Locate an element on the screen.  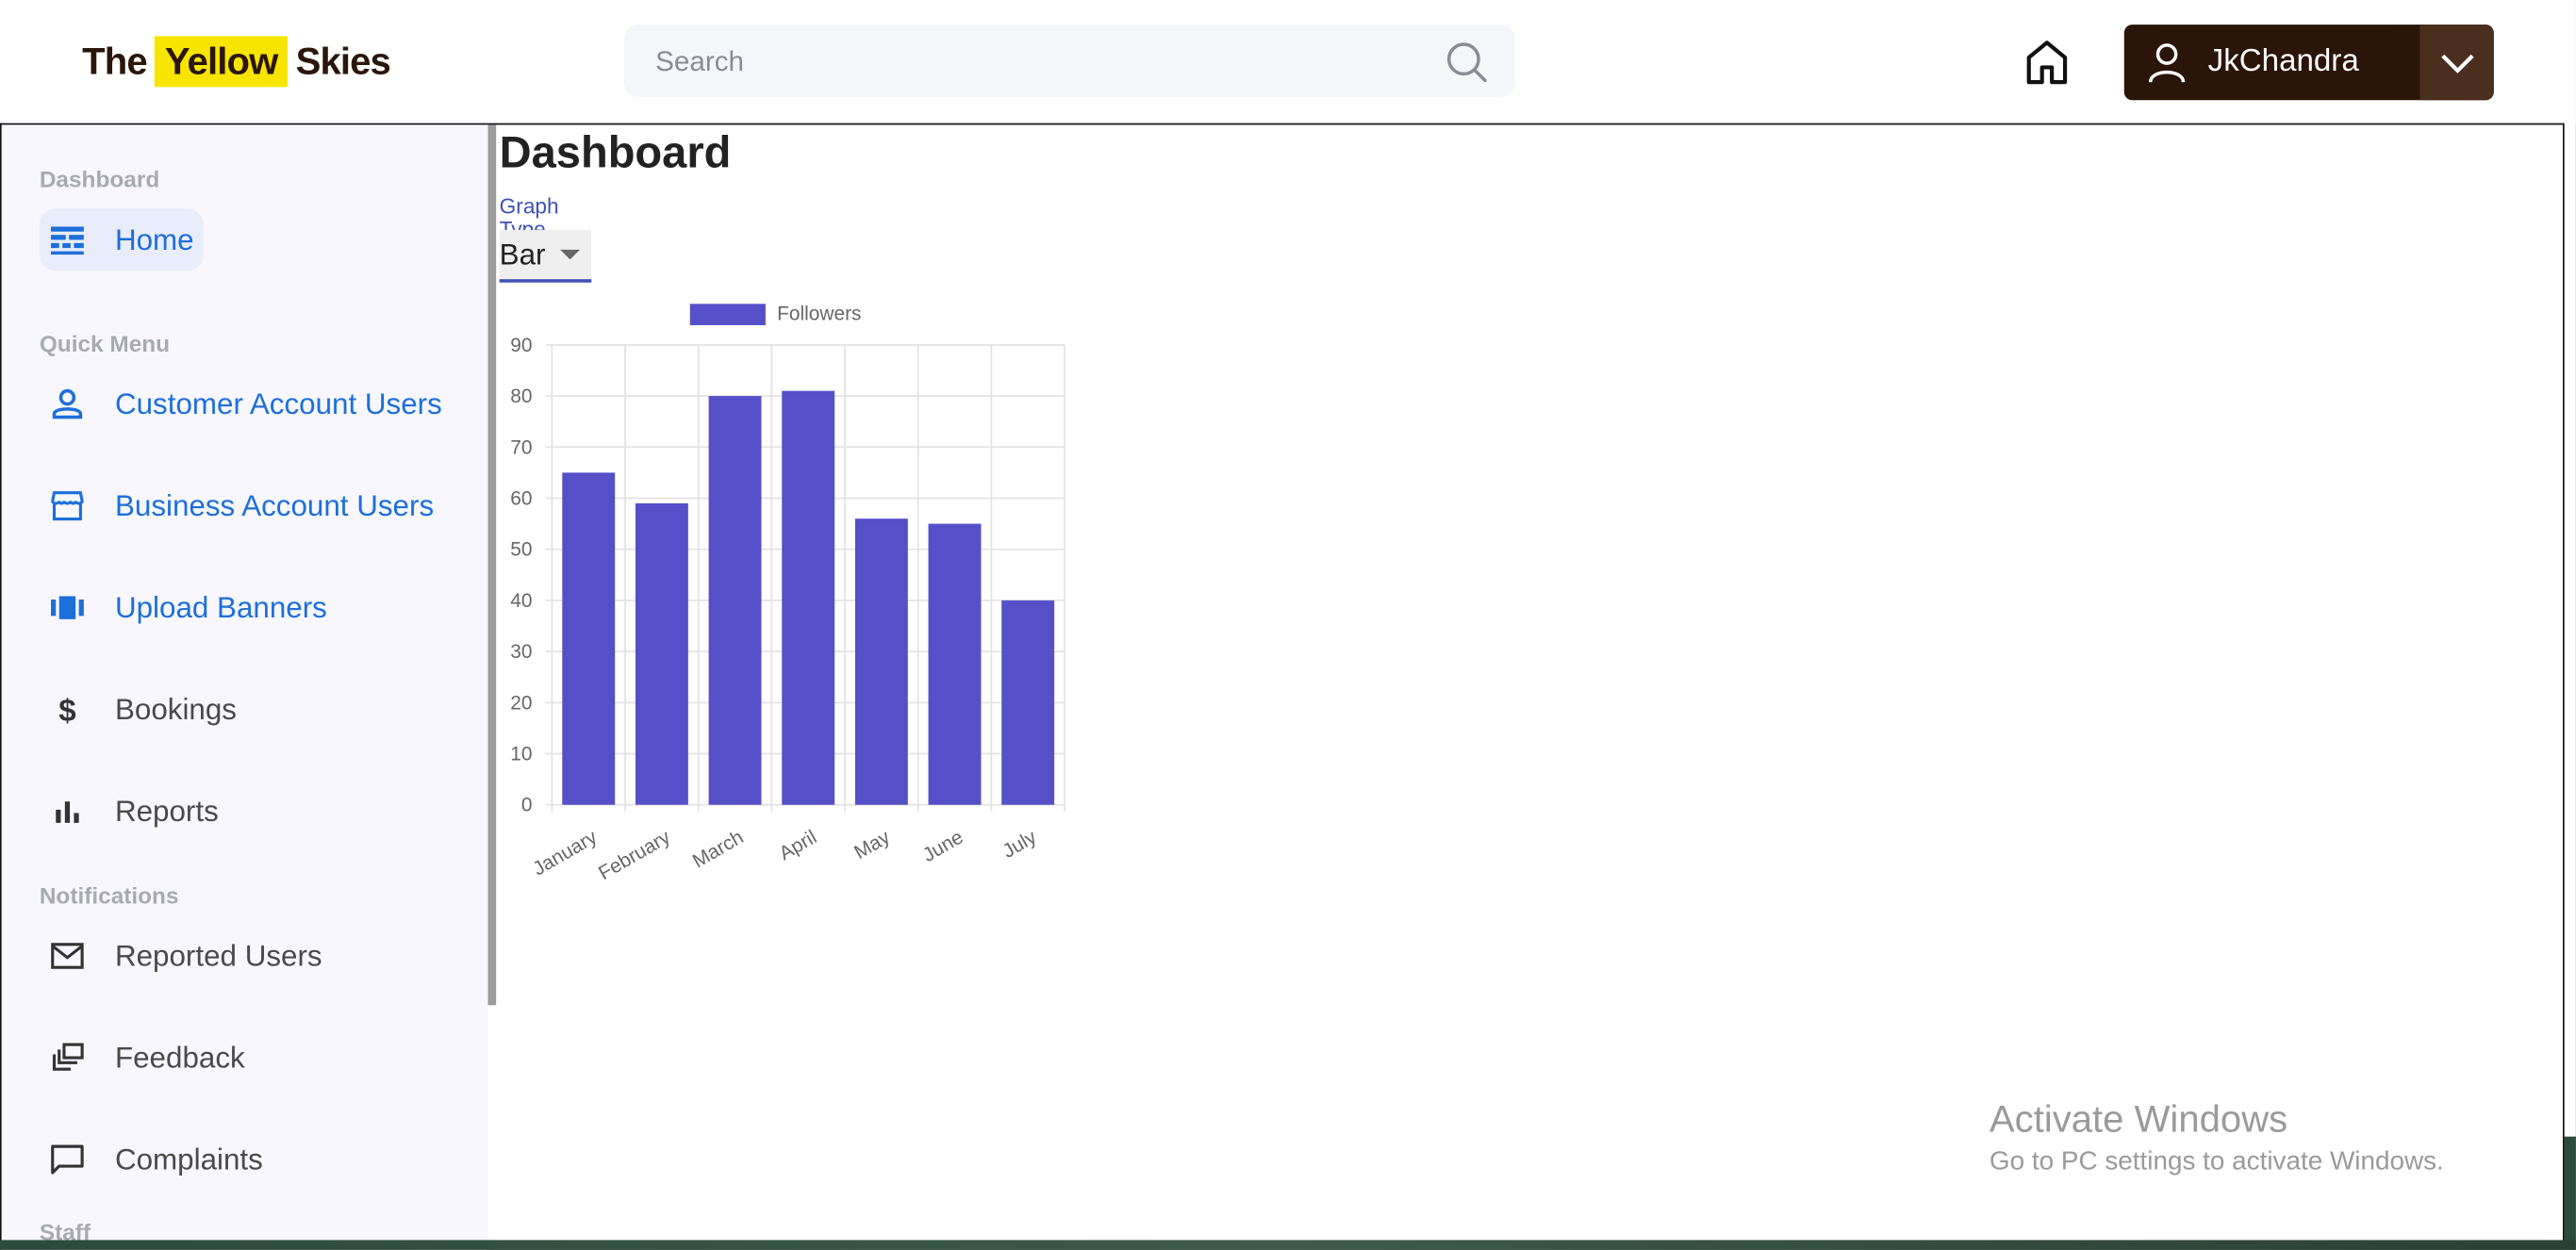
sidebar-item-bookings: $ Bookings is located at coordinates (138, 710).